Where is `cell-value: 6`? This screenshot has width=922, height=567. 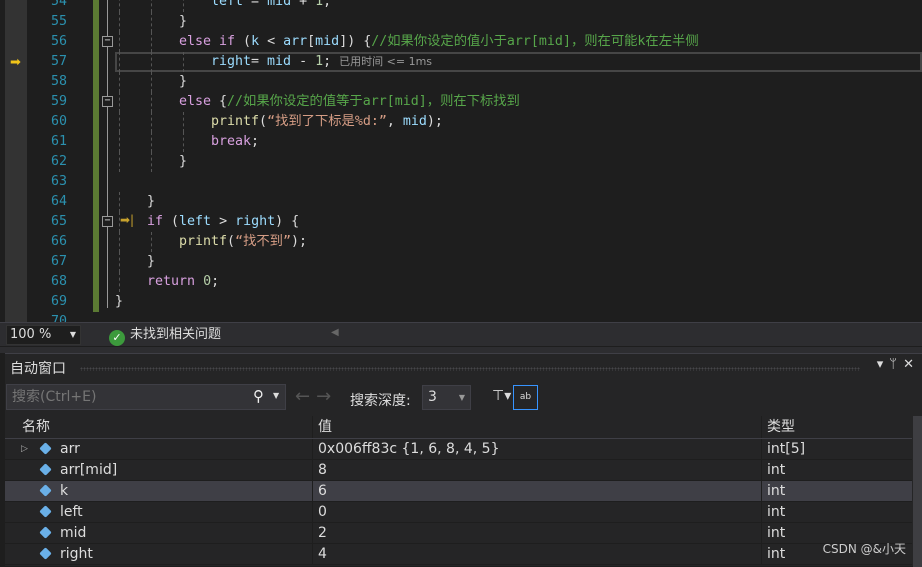
cell-value: 6 is located at coordinates (538, 491).